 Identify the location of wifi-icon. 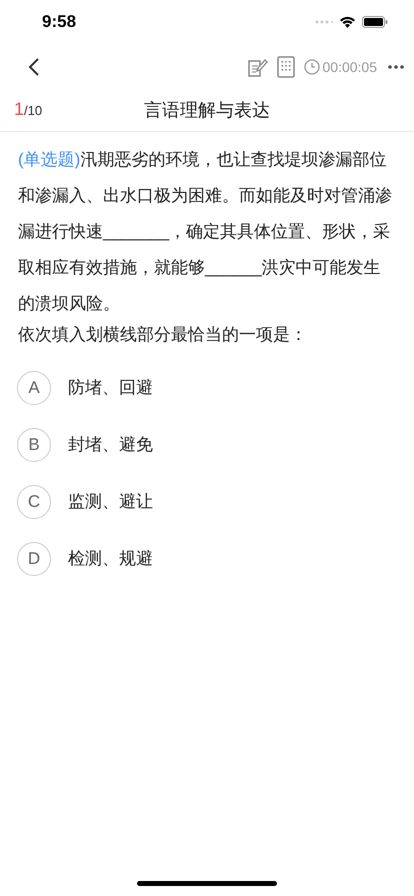
(347, 22).